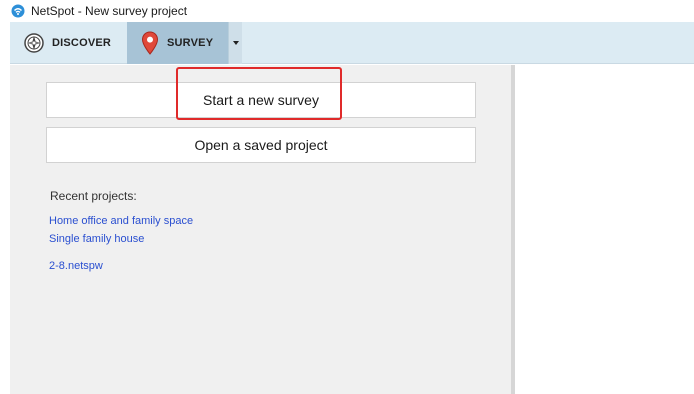 The width and height of the screenshot is (694, 394). Describe the element at coordinates (82, 43) in the screenshot. I see `discover-label: DISCOVER` at that location.